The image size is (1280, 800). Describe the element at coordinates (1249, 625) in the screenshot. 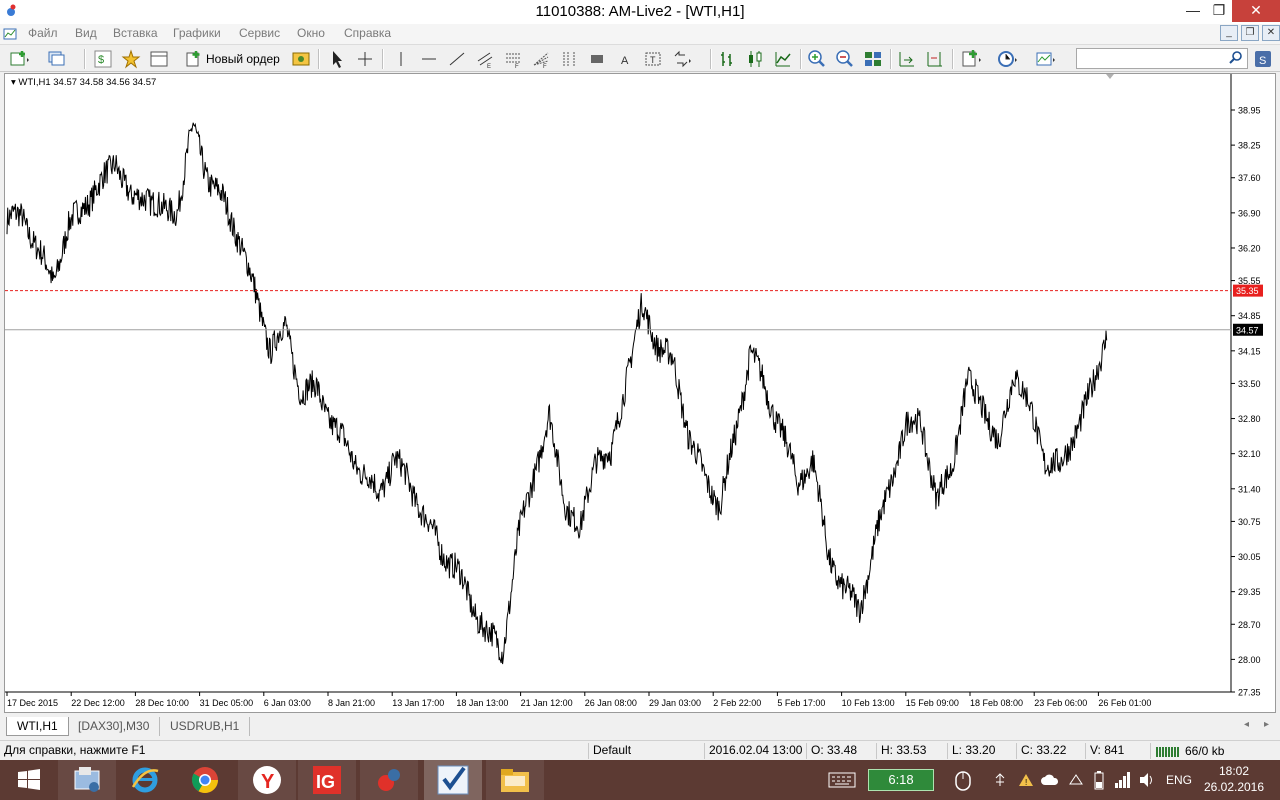

I see `price-tick-label: 28.70` at that location.